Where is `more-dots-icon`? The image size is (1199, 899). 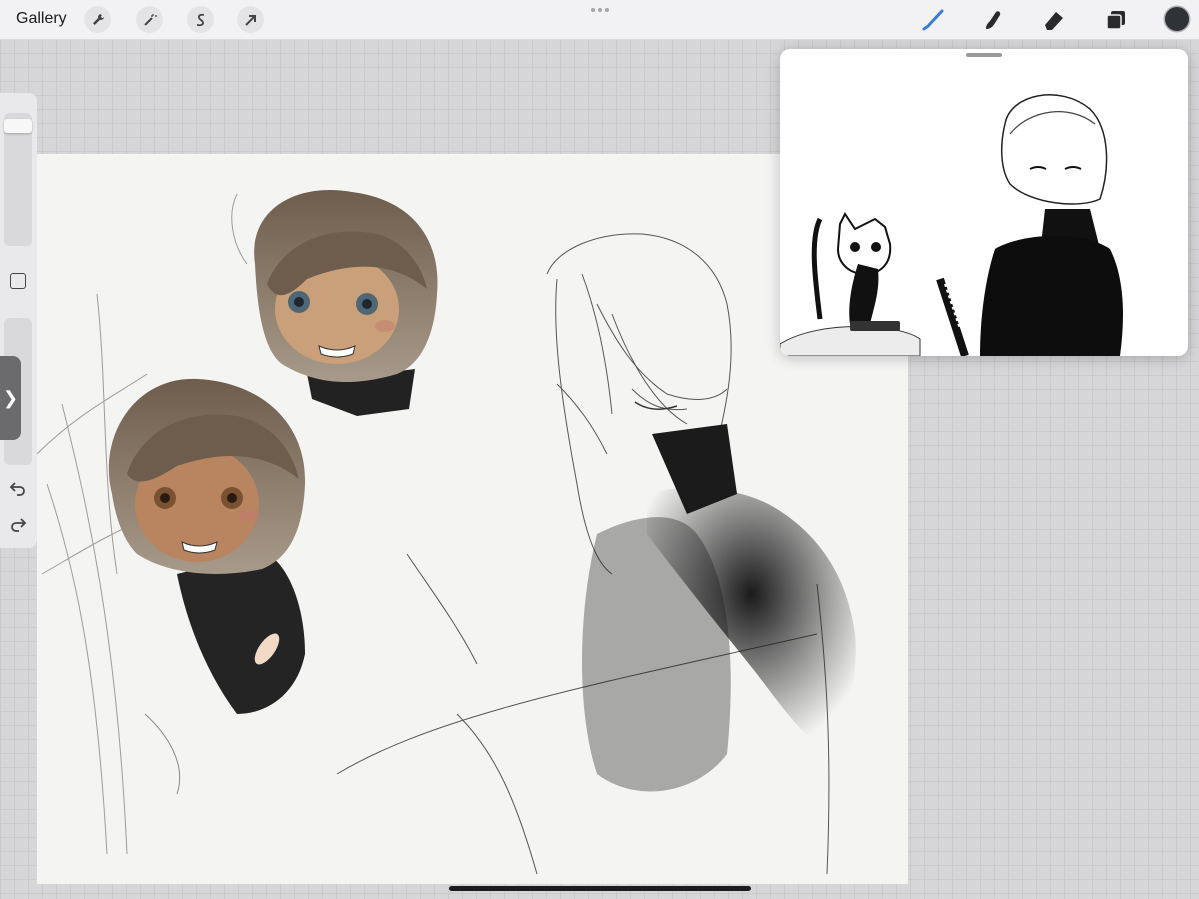
more-dots-icon is located at coordinates (600, 10).